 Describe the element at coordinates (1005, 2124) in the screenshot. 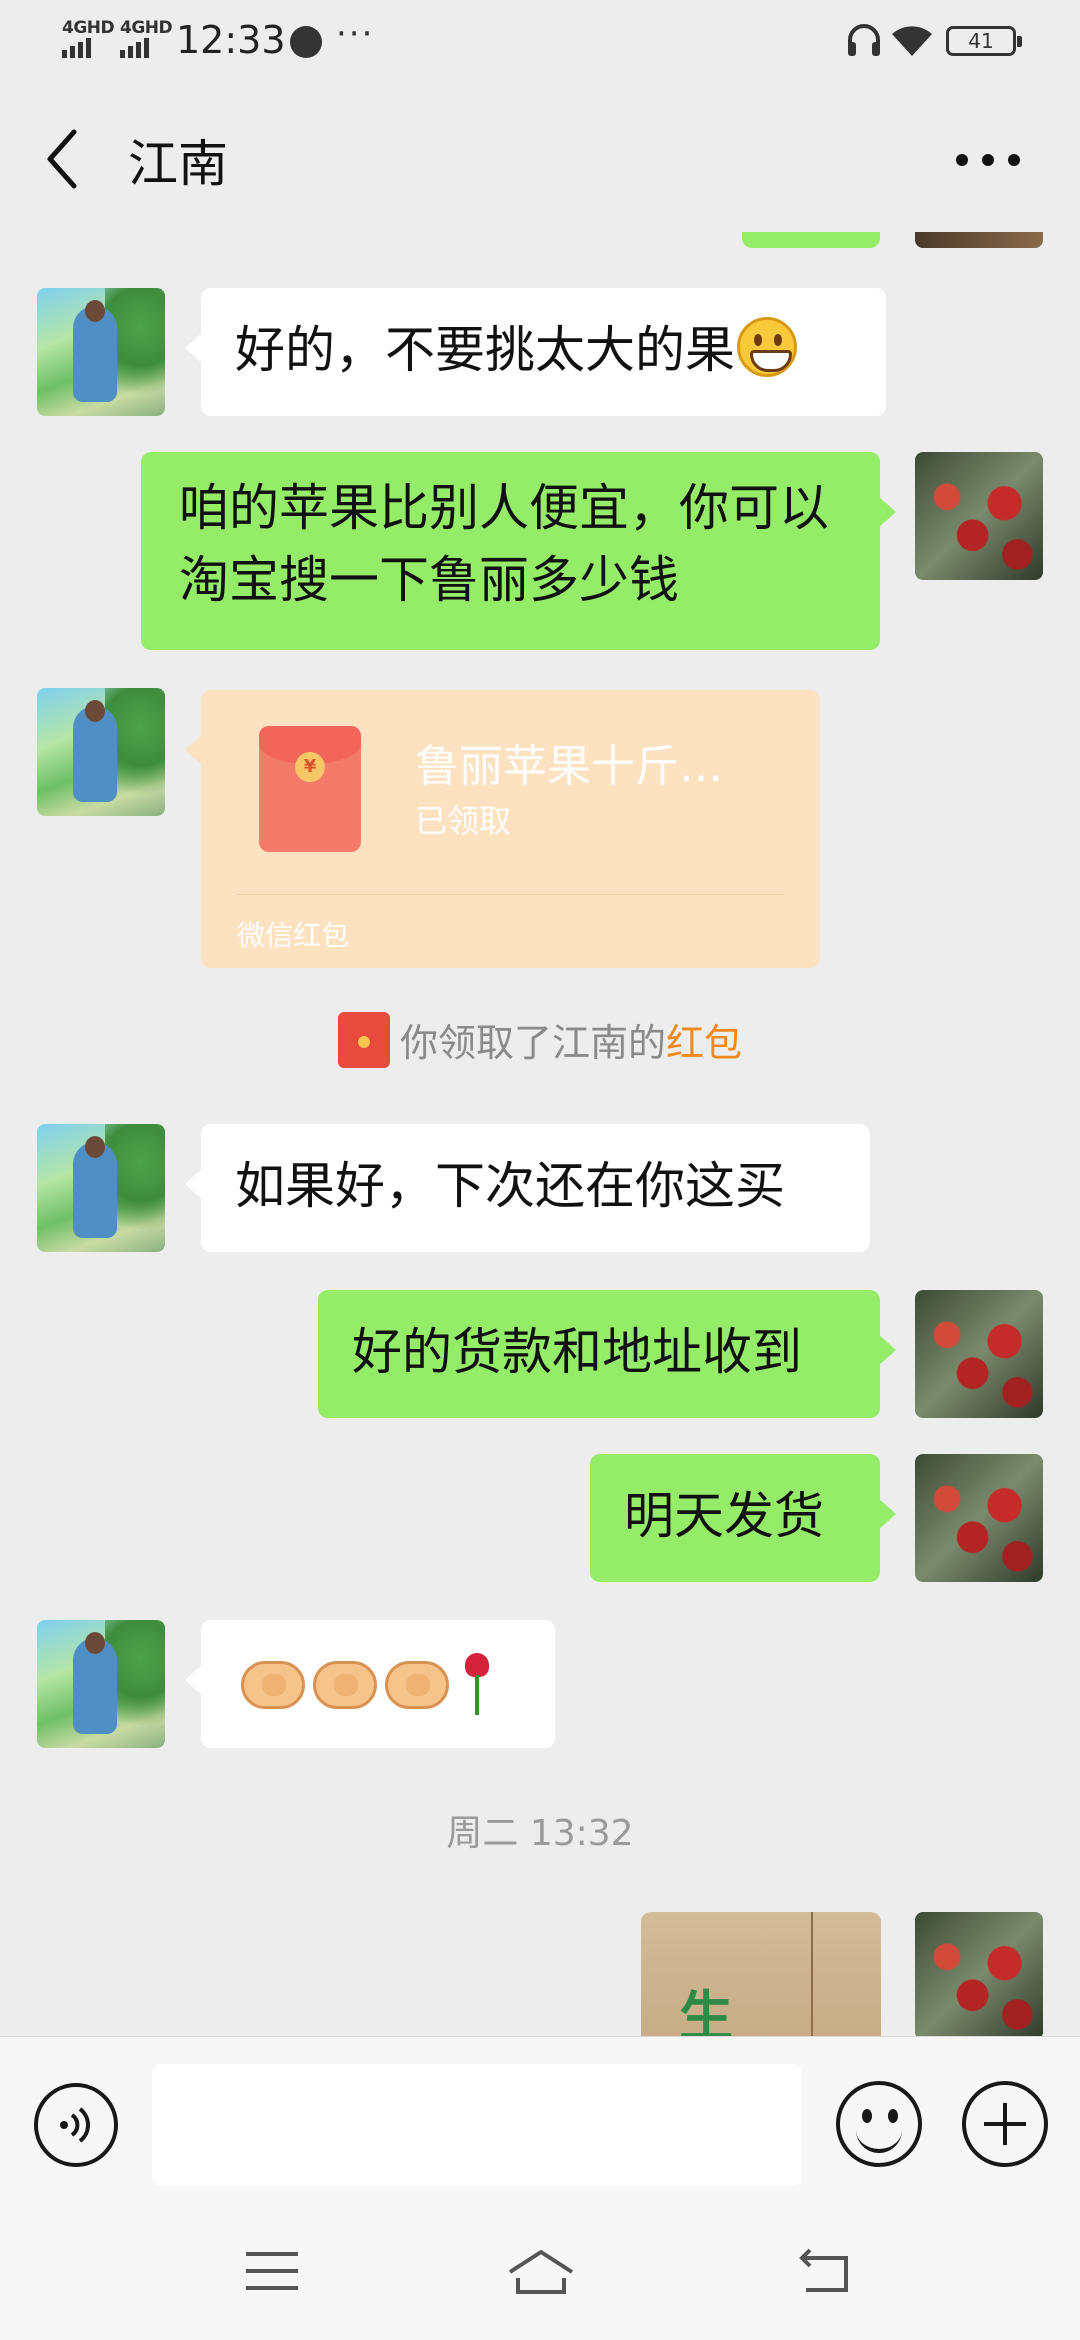

I see `more-actions-button` at that location.